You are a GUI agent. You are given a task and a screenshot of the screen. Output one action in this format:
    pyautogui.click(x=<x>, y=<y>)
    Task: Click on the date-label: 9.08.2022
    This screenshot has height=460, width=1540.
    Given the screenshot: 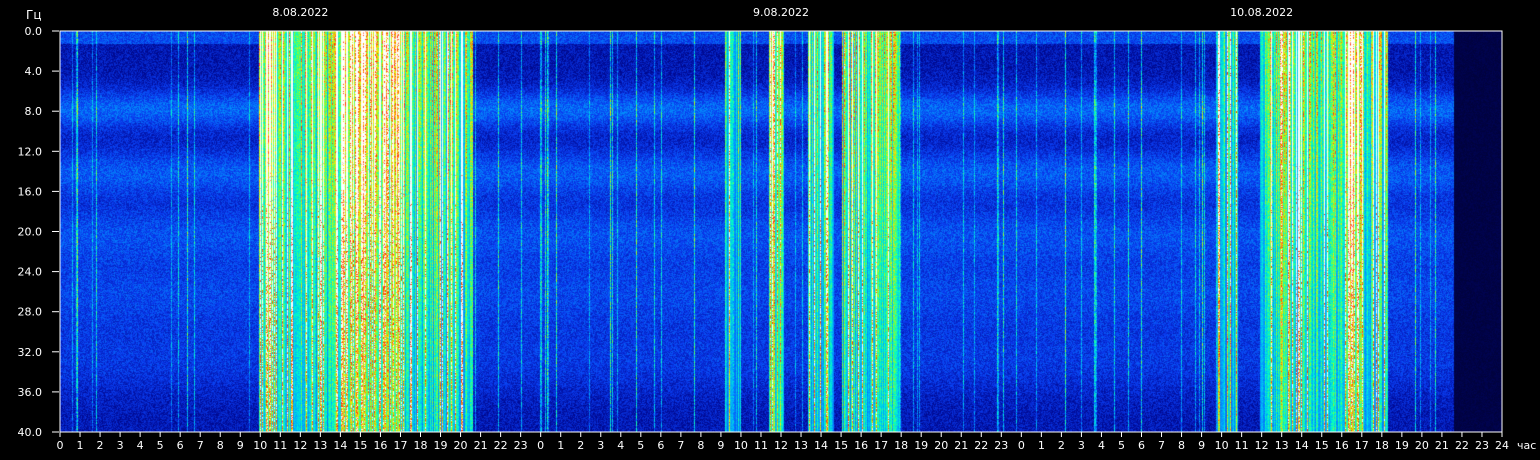 What is the action you would take?
    pyautogui.click(x=781, y=12)
    